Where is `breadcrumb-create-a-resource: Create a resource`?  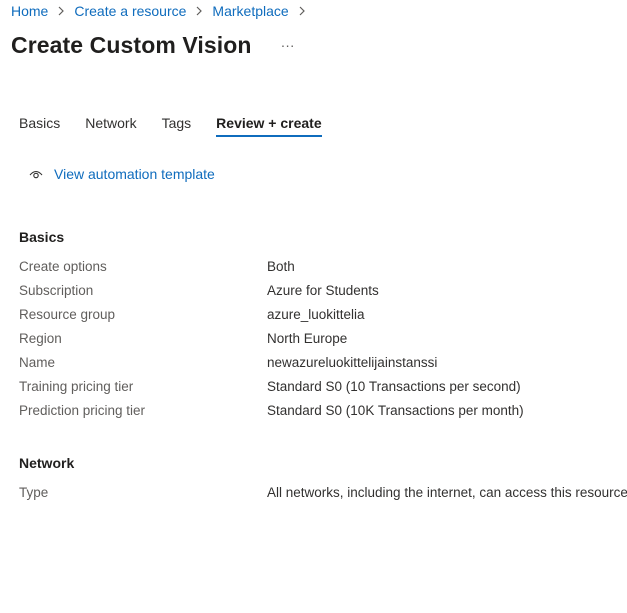
breadcrumb-create-a-resource: Create a resource is located at coordinates (130, 11).